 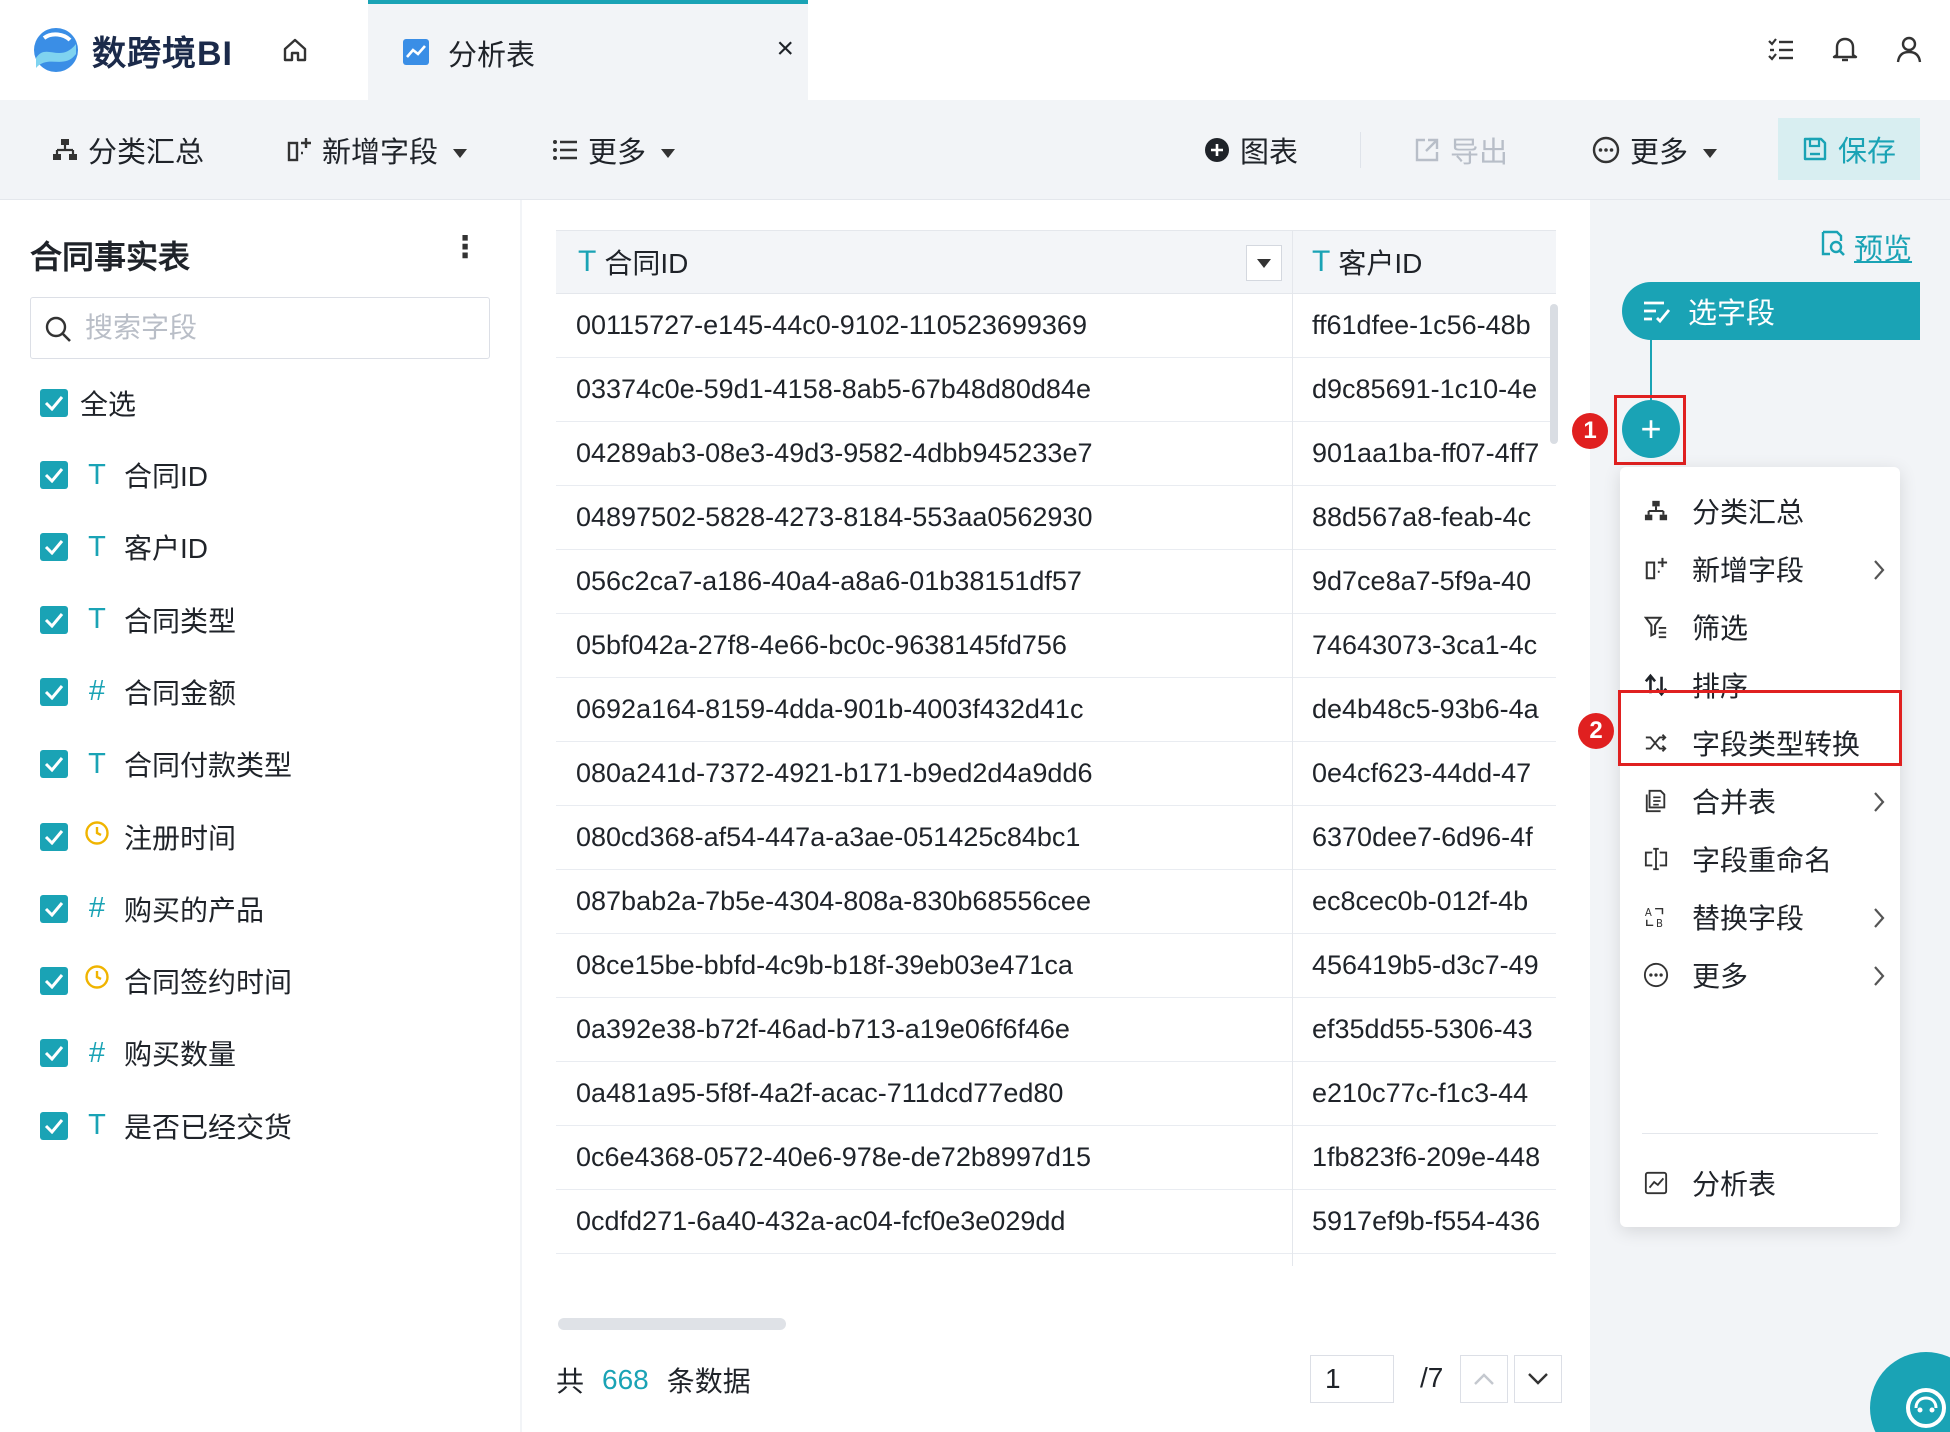 What do you see at coordinates (1748, 918) in the screenshot?
I see `menu-item-label: 替换字段` at bounding box center [1748, 918].